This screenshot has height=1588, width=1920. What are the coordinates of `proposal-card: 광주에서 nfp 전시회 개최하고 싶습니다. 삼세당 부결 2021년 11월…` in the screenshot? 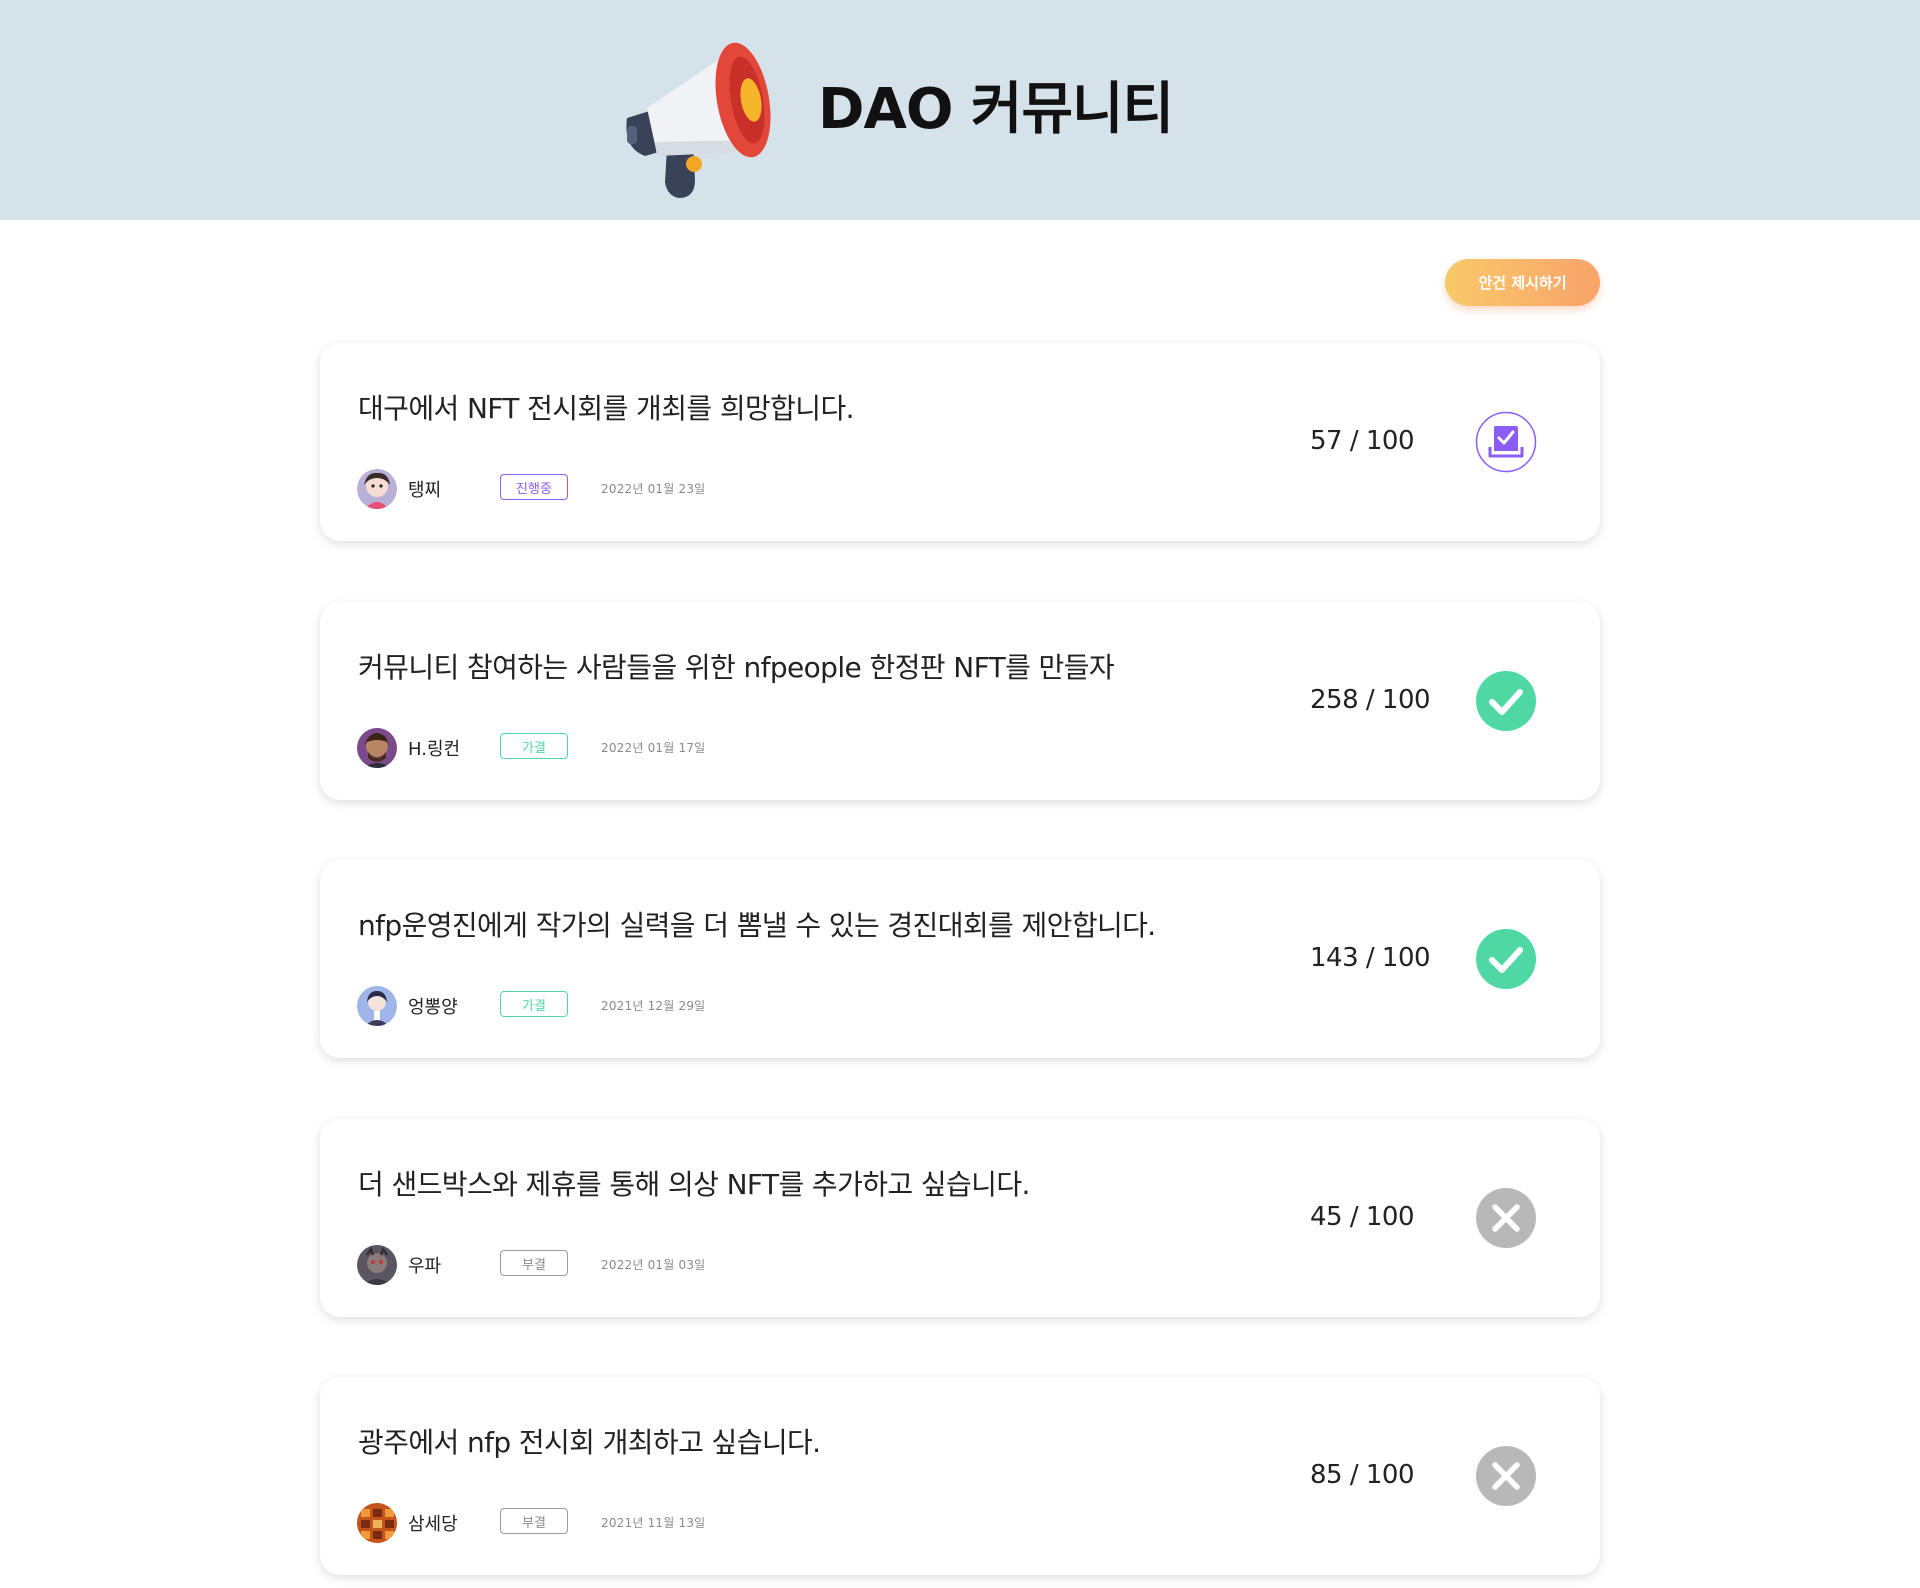 It's located at (960, 1476).